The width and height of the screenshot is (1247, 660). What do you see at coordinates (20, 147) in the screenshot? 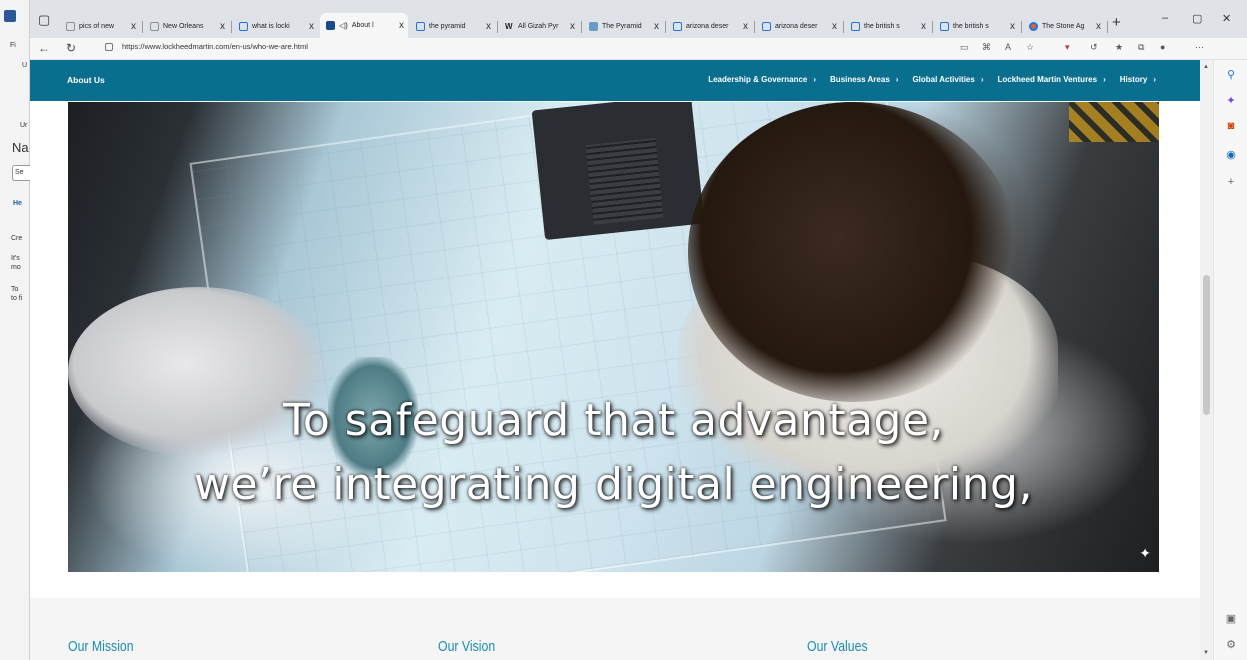
I see `bg-heading: Na` at bounding box center [20, 147].